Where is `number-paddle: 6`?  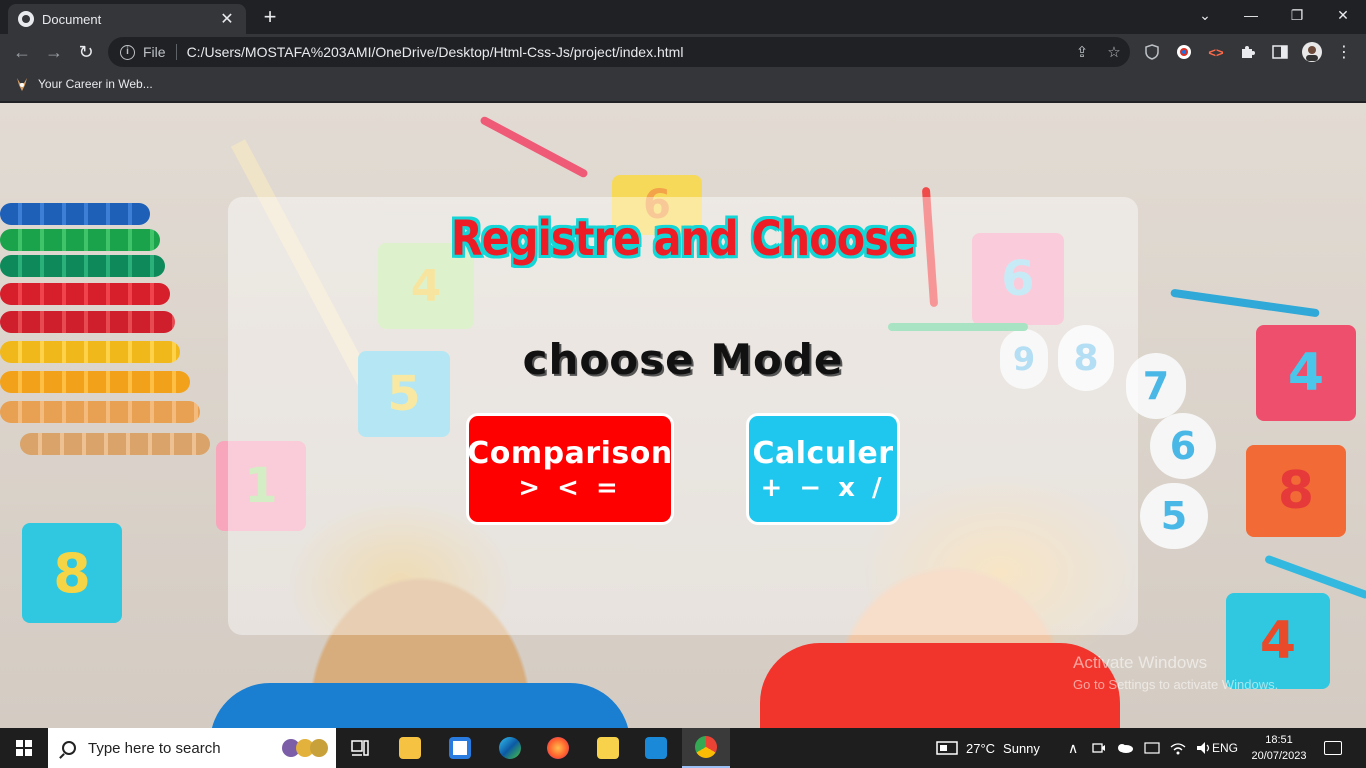
number-paddle: 6 is located at coordinates (1183, 446).